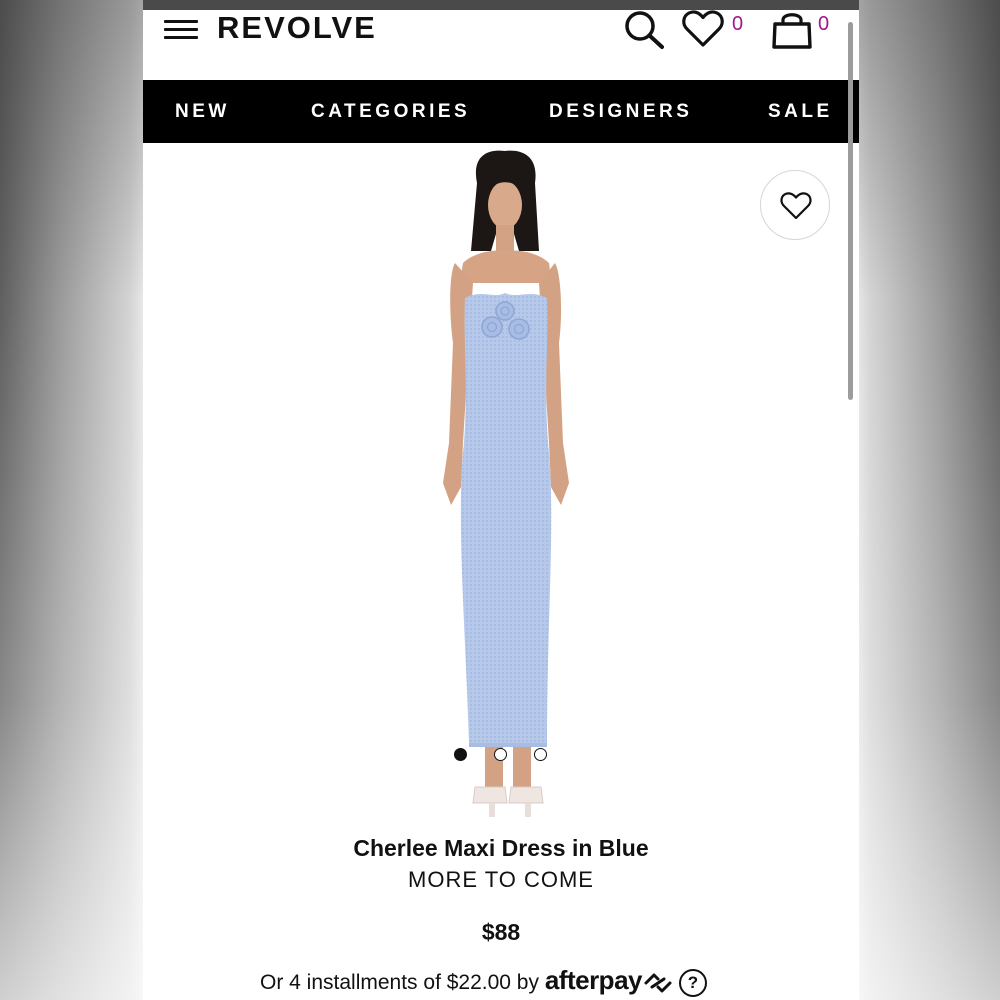 Image resolution: width=1000 pixels, height=1000 pixels. I want to click on status-strip, so click(501, 5).